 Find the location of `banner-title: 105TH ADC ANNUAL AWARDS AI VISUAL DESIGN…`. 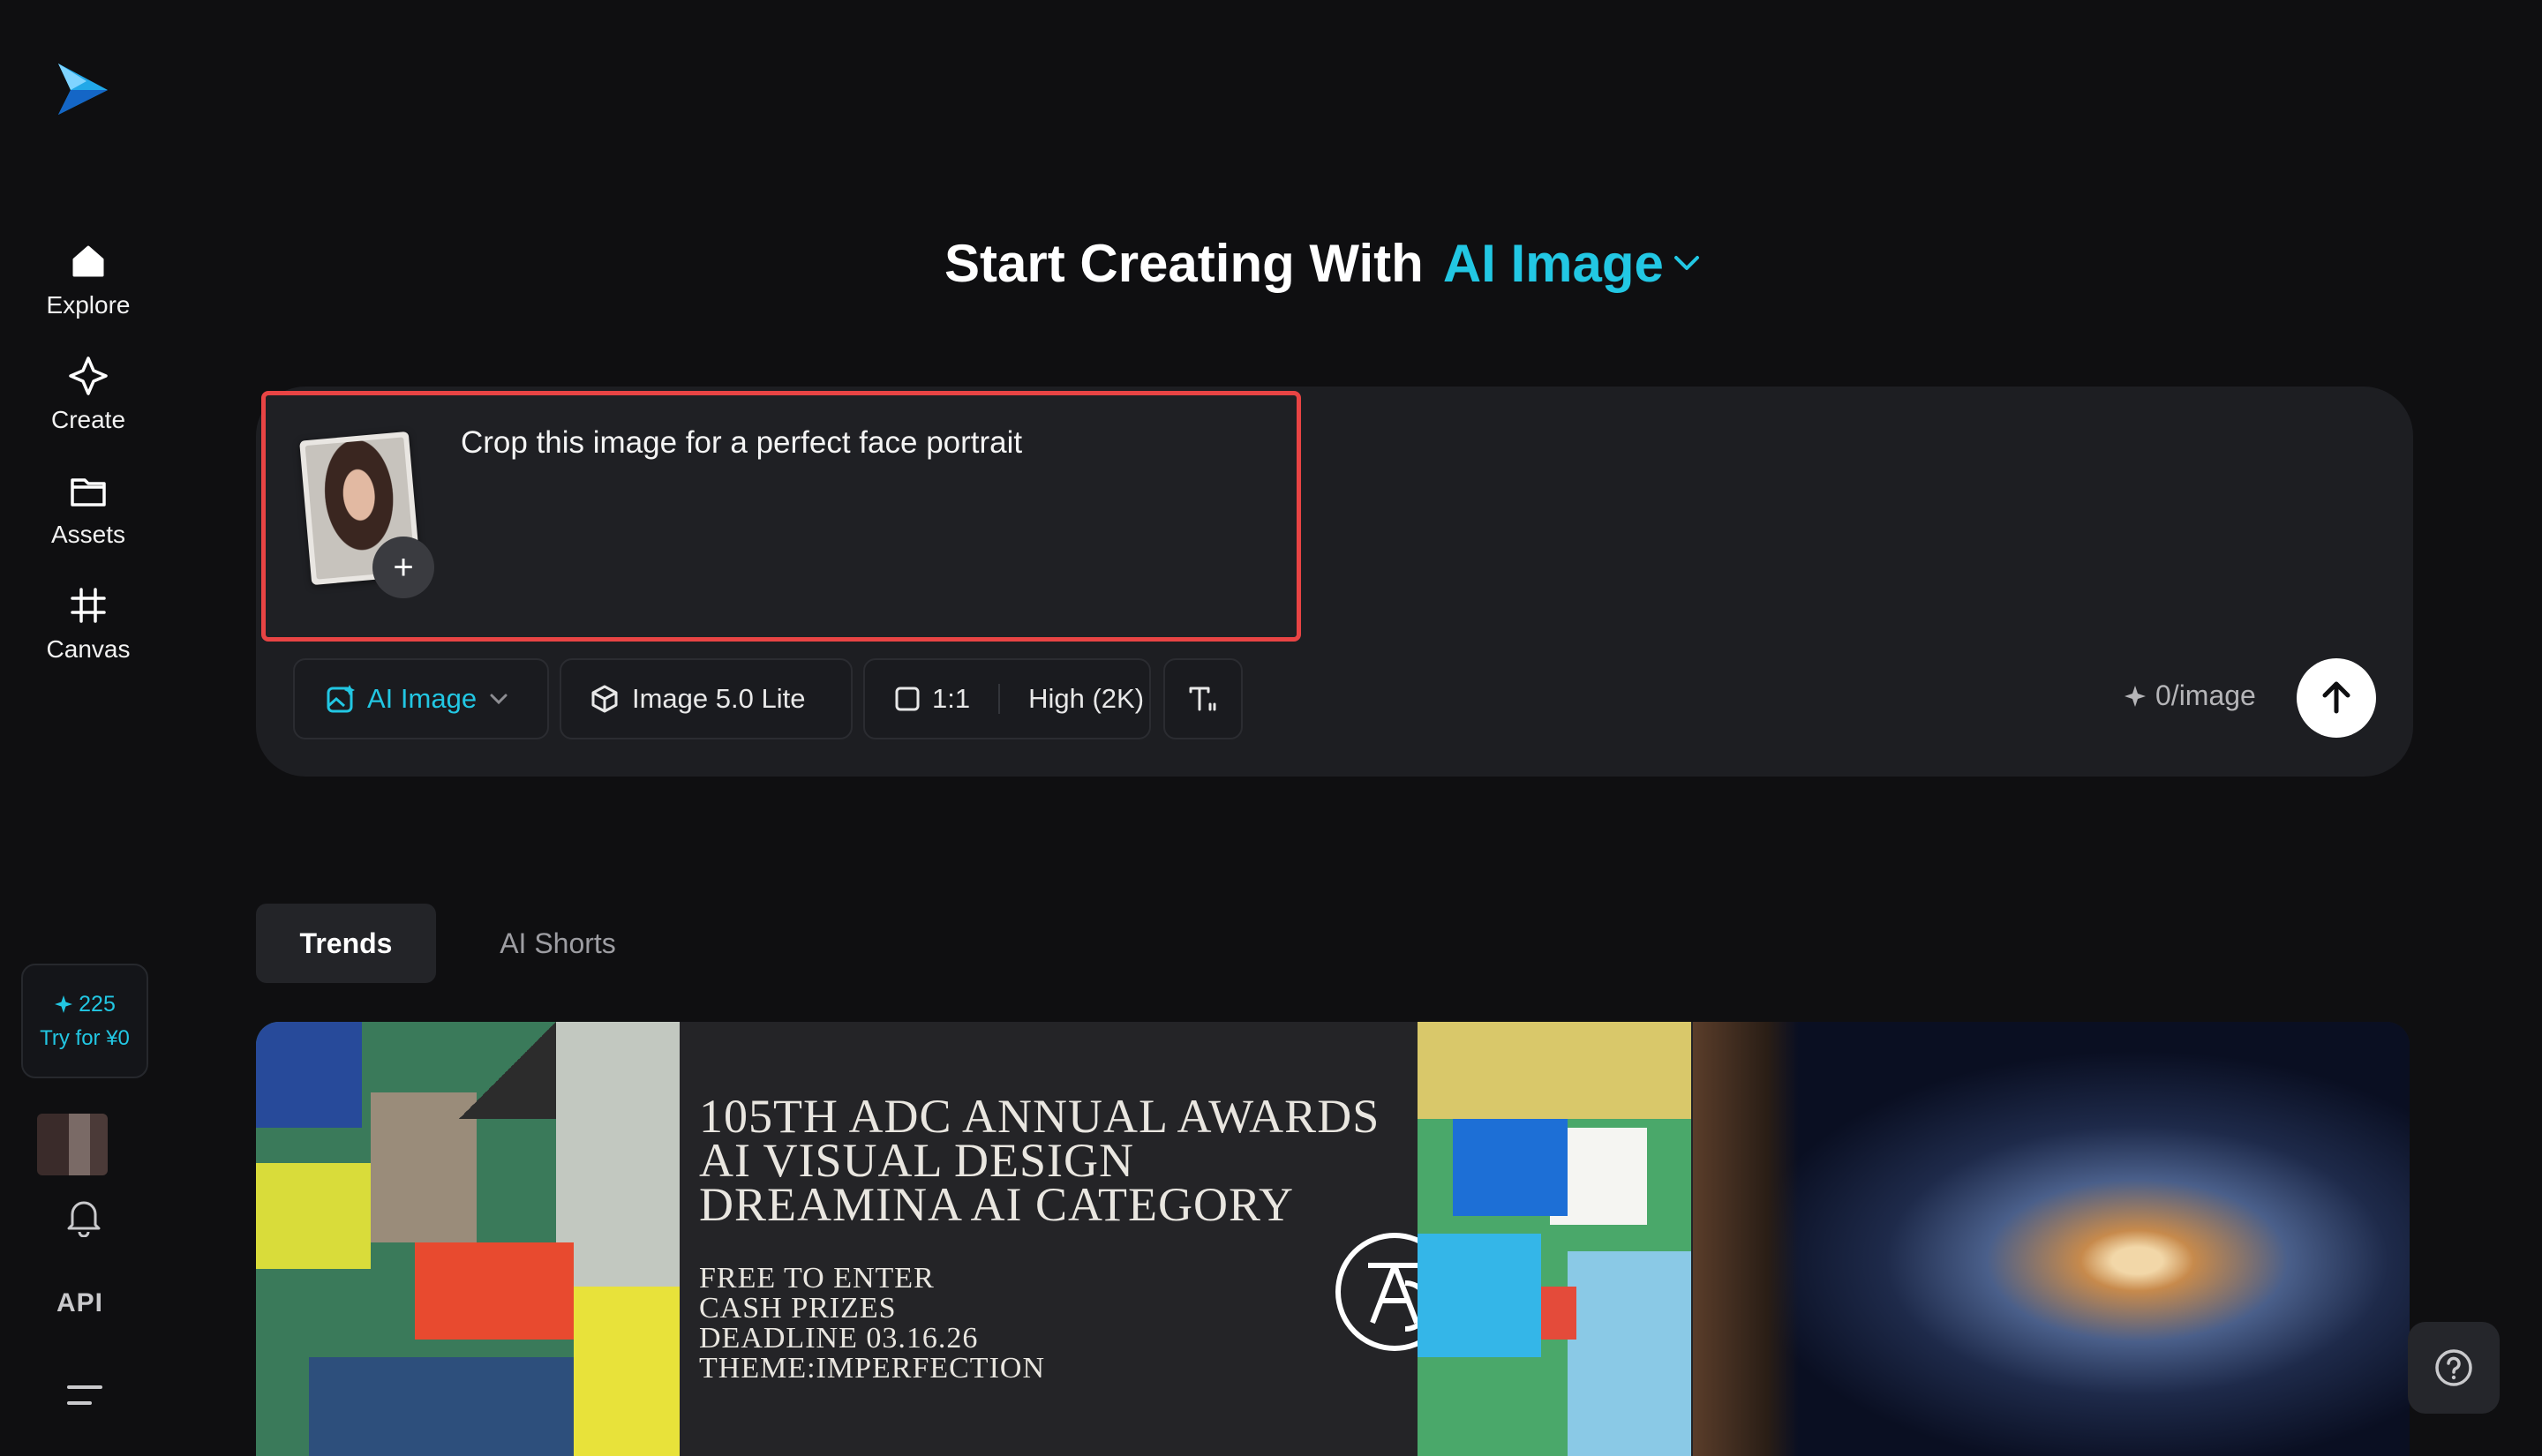

banner-title: 105TH ADC ANNUAL AWARDS AI VISUAL DESIGN… is located at coordinates (1078, 1160).